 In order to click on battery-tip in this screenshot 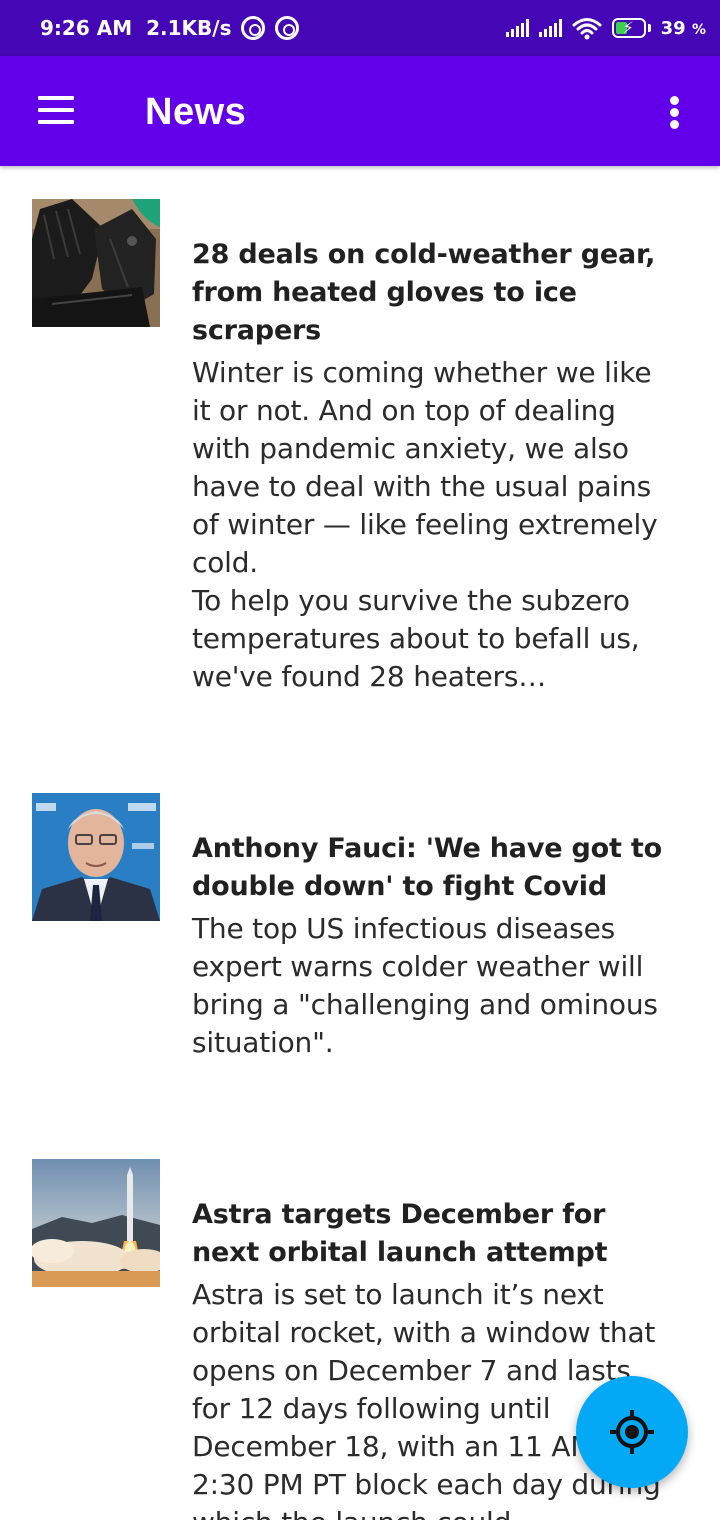, I will do `click(649, 28)`.